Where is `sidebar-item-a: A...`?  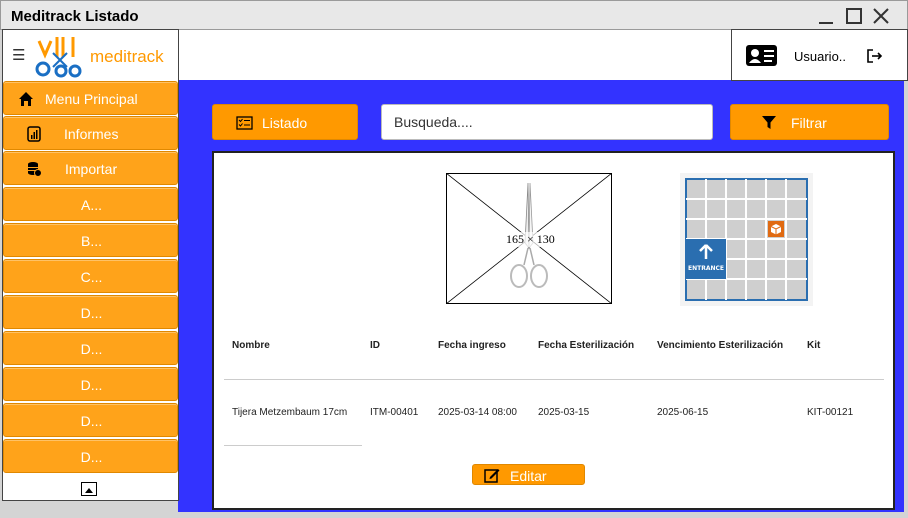
sidebar-item-a: A... is located at coordinates (90, 204).